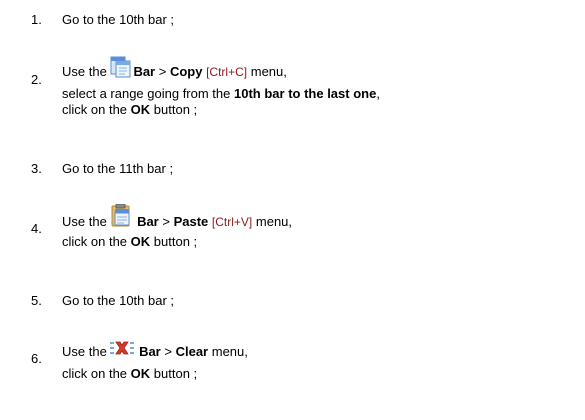 The image size is (585, 420). I want to click on step-number: 2., so click(36, 79).